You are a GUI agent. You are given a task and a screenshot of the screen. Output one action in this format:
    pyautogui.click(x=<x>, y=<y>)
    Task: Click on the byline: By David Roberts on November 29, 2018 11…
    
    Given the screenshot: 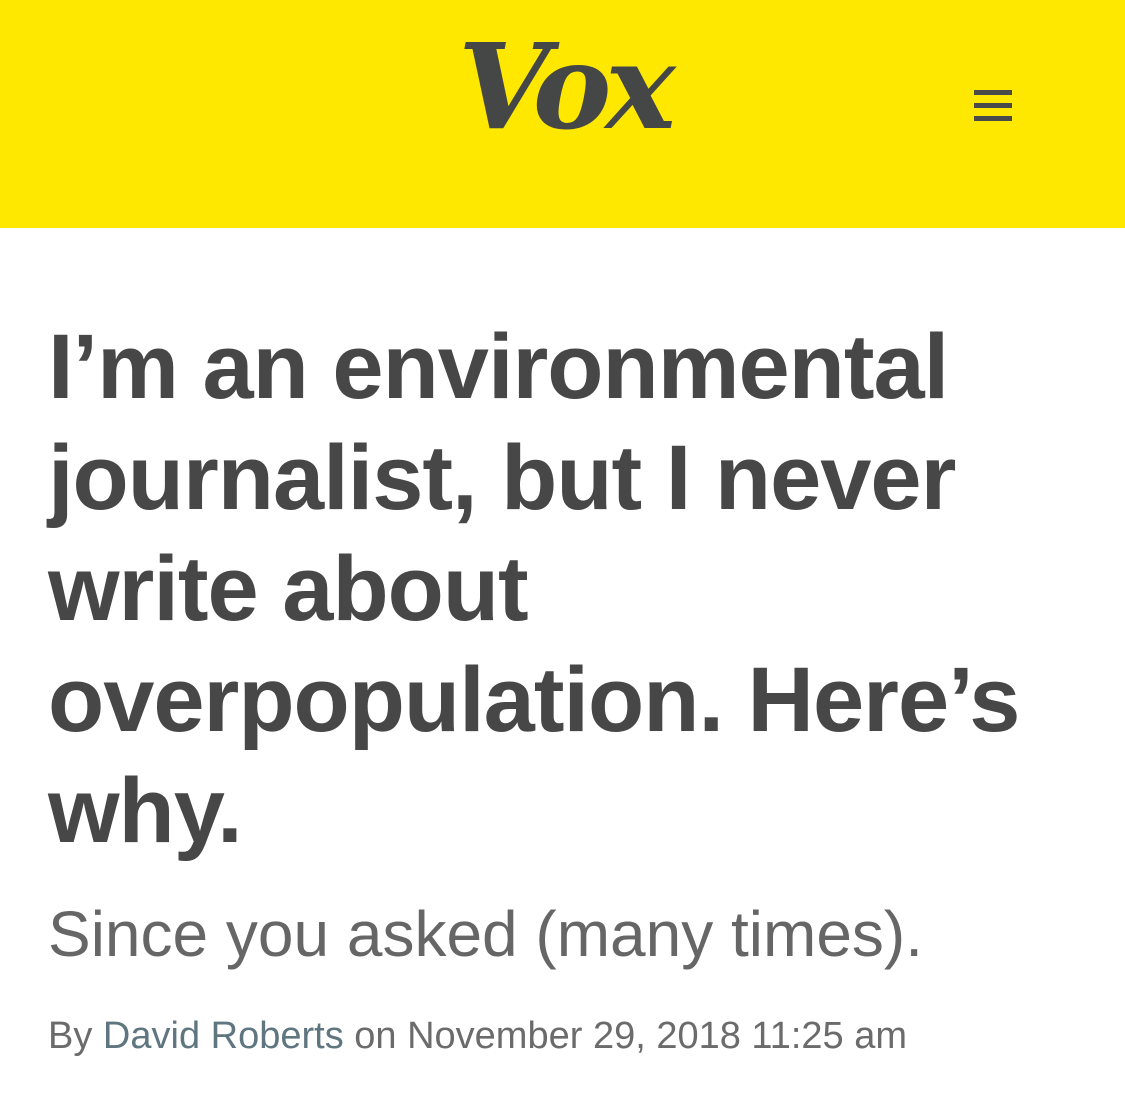 What is the action you would take?
    pyautogui.click(x=477, y=1036)
    